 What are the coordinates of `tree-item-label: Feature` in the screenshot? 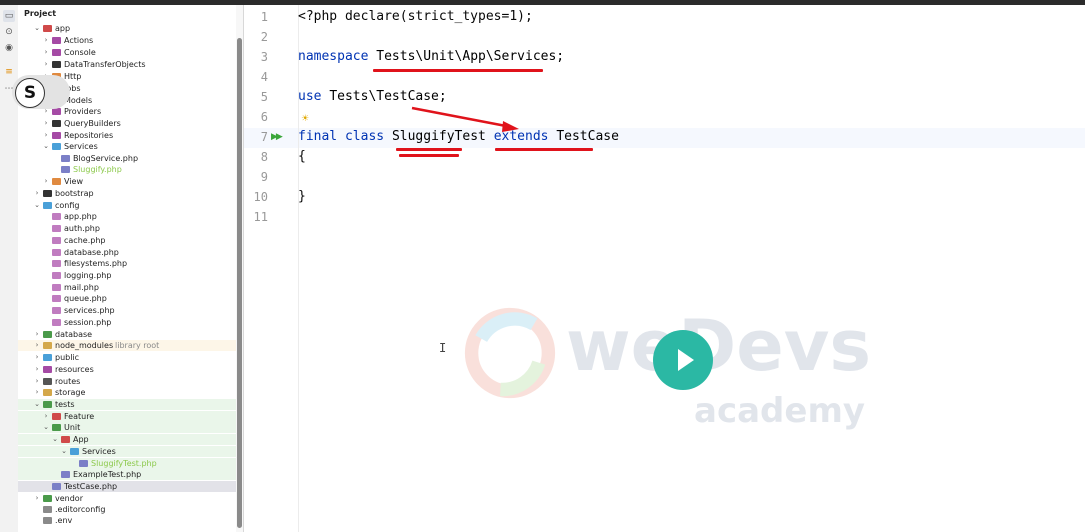 It's located at (79, 416).